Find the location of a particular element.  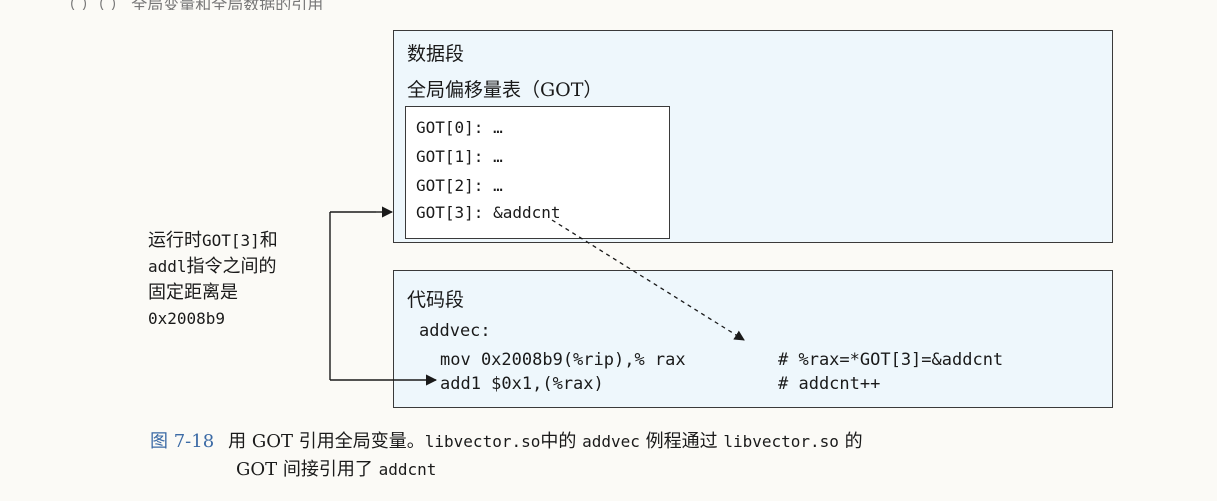

caption-text: 用 GOT 引用全局变量。 is located at coordinates (326, 441).